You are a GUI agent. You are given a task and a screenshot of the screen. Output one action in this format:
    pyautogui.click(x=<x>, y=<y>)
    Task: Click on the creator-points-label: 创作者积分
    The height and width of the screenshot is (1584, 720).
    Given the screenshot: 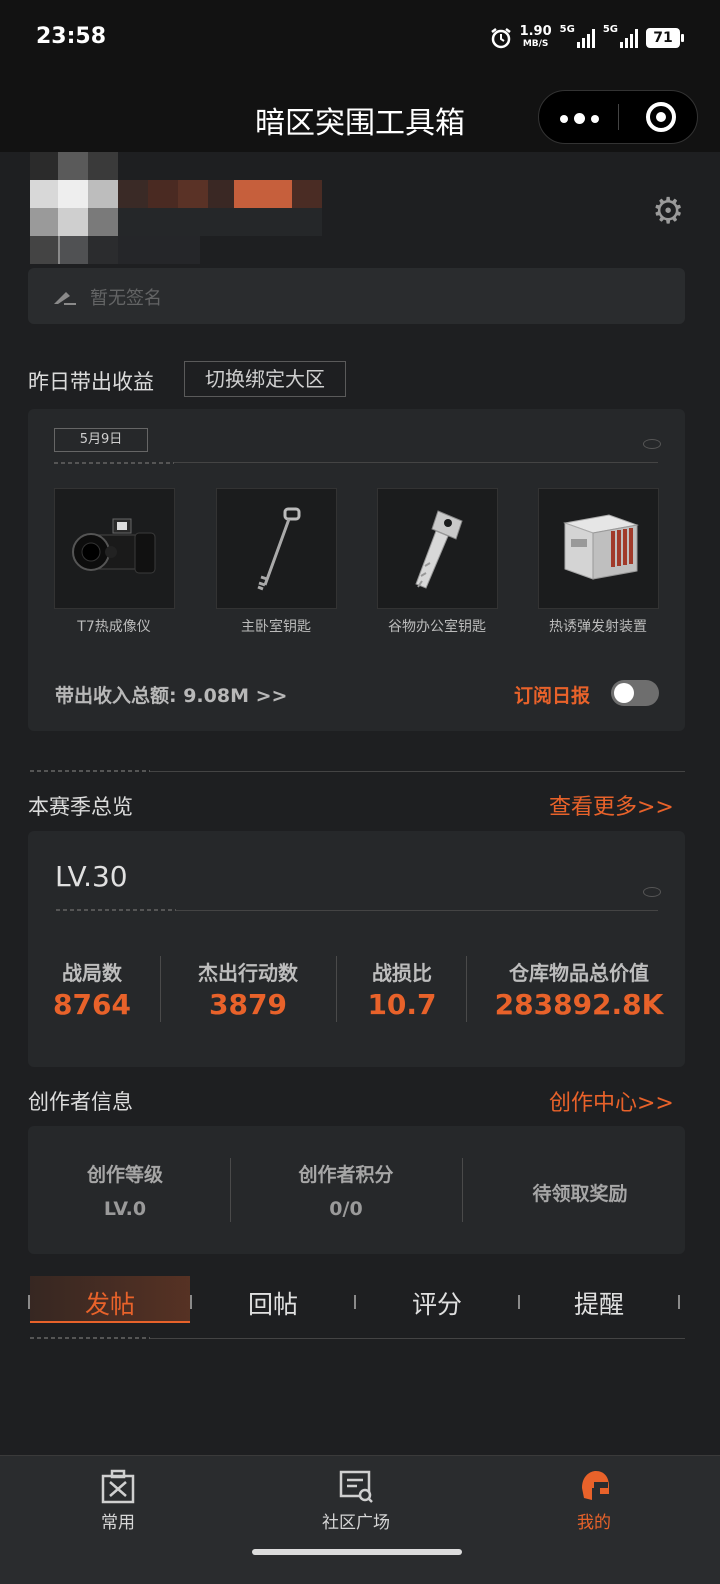 What is the action you would take?
    pyautogui.click(x=346, y=1175)
    